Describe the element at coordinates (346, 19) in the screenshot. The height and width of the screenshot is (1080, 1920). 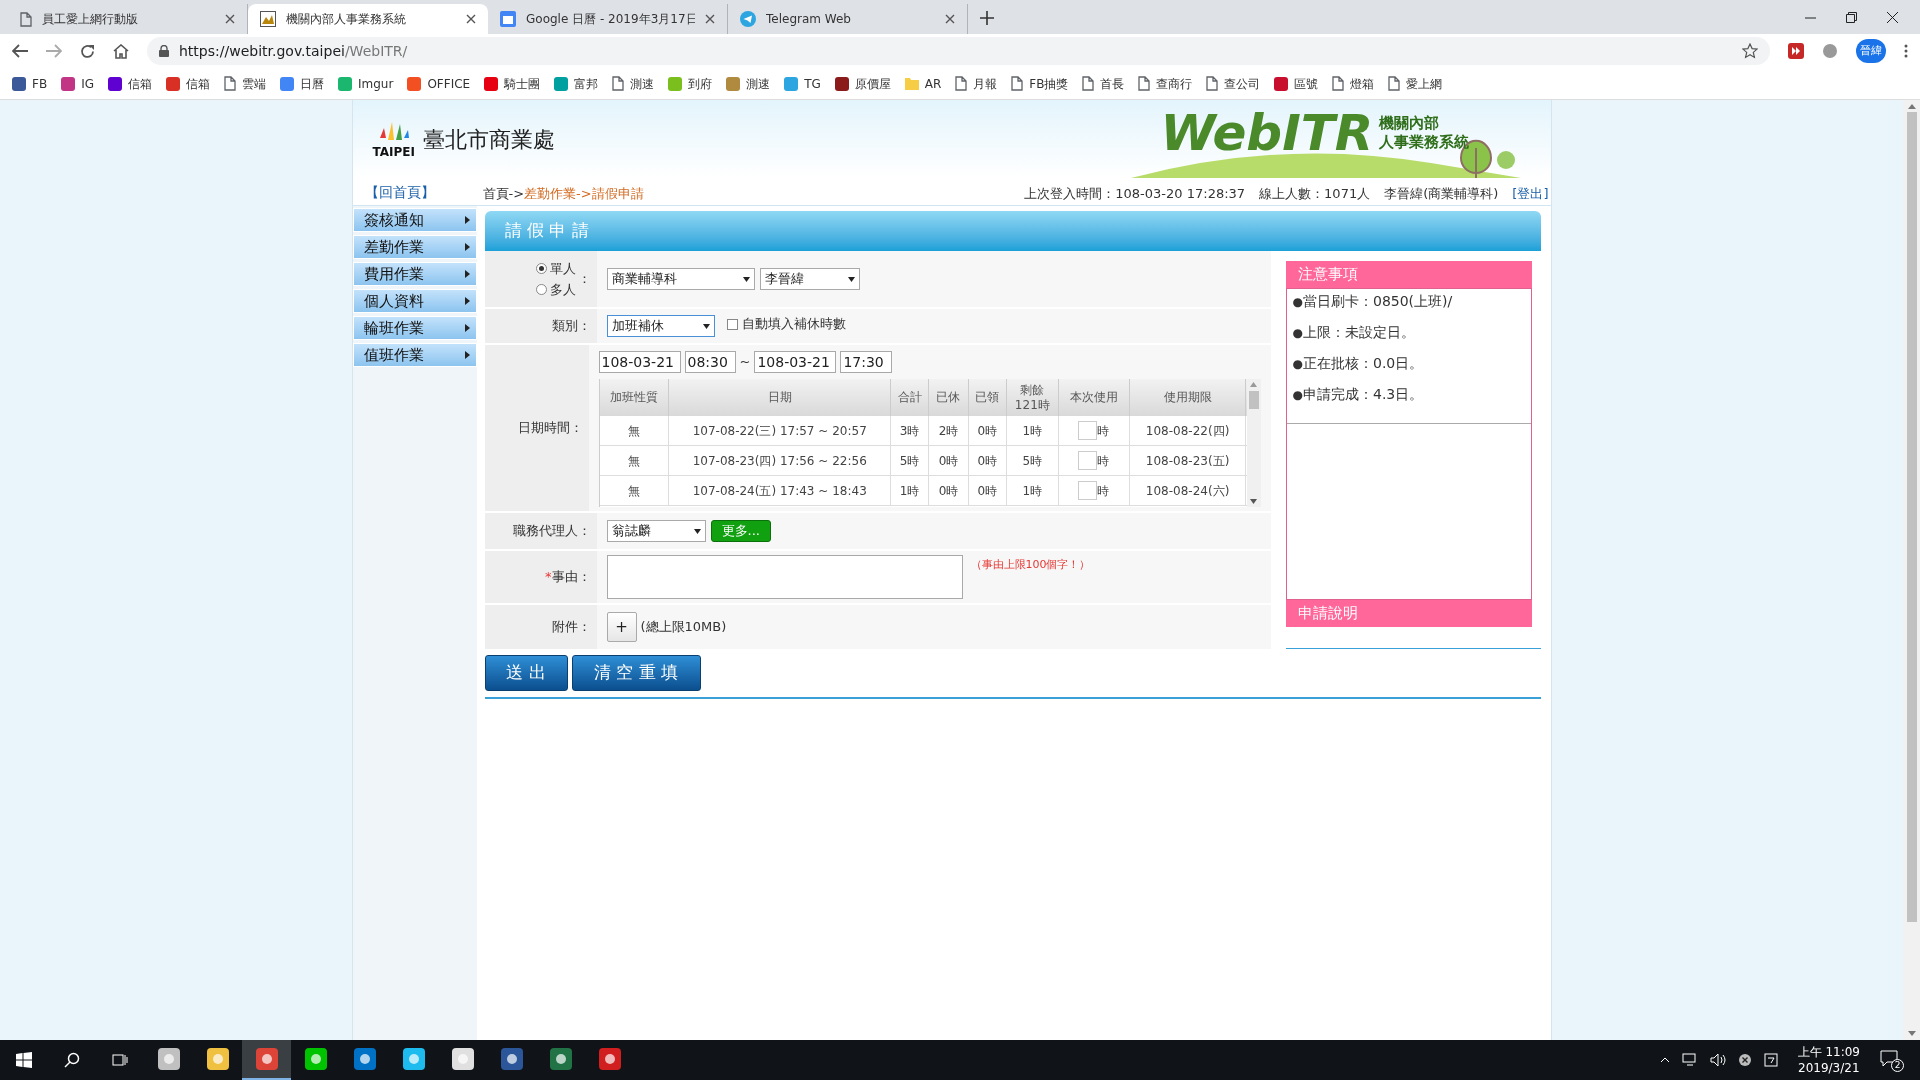
I see `tab-title: 機關內部人事業務系統` at that location.